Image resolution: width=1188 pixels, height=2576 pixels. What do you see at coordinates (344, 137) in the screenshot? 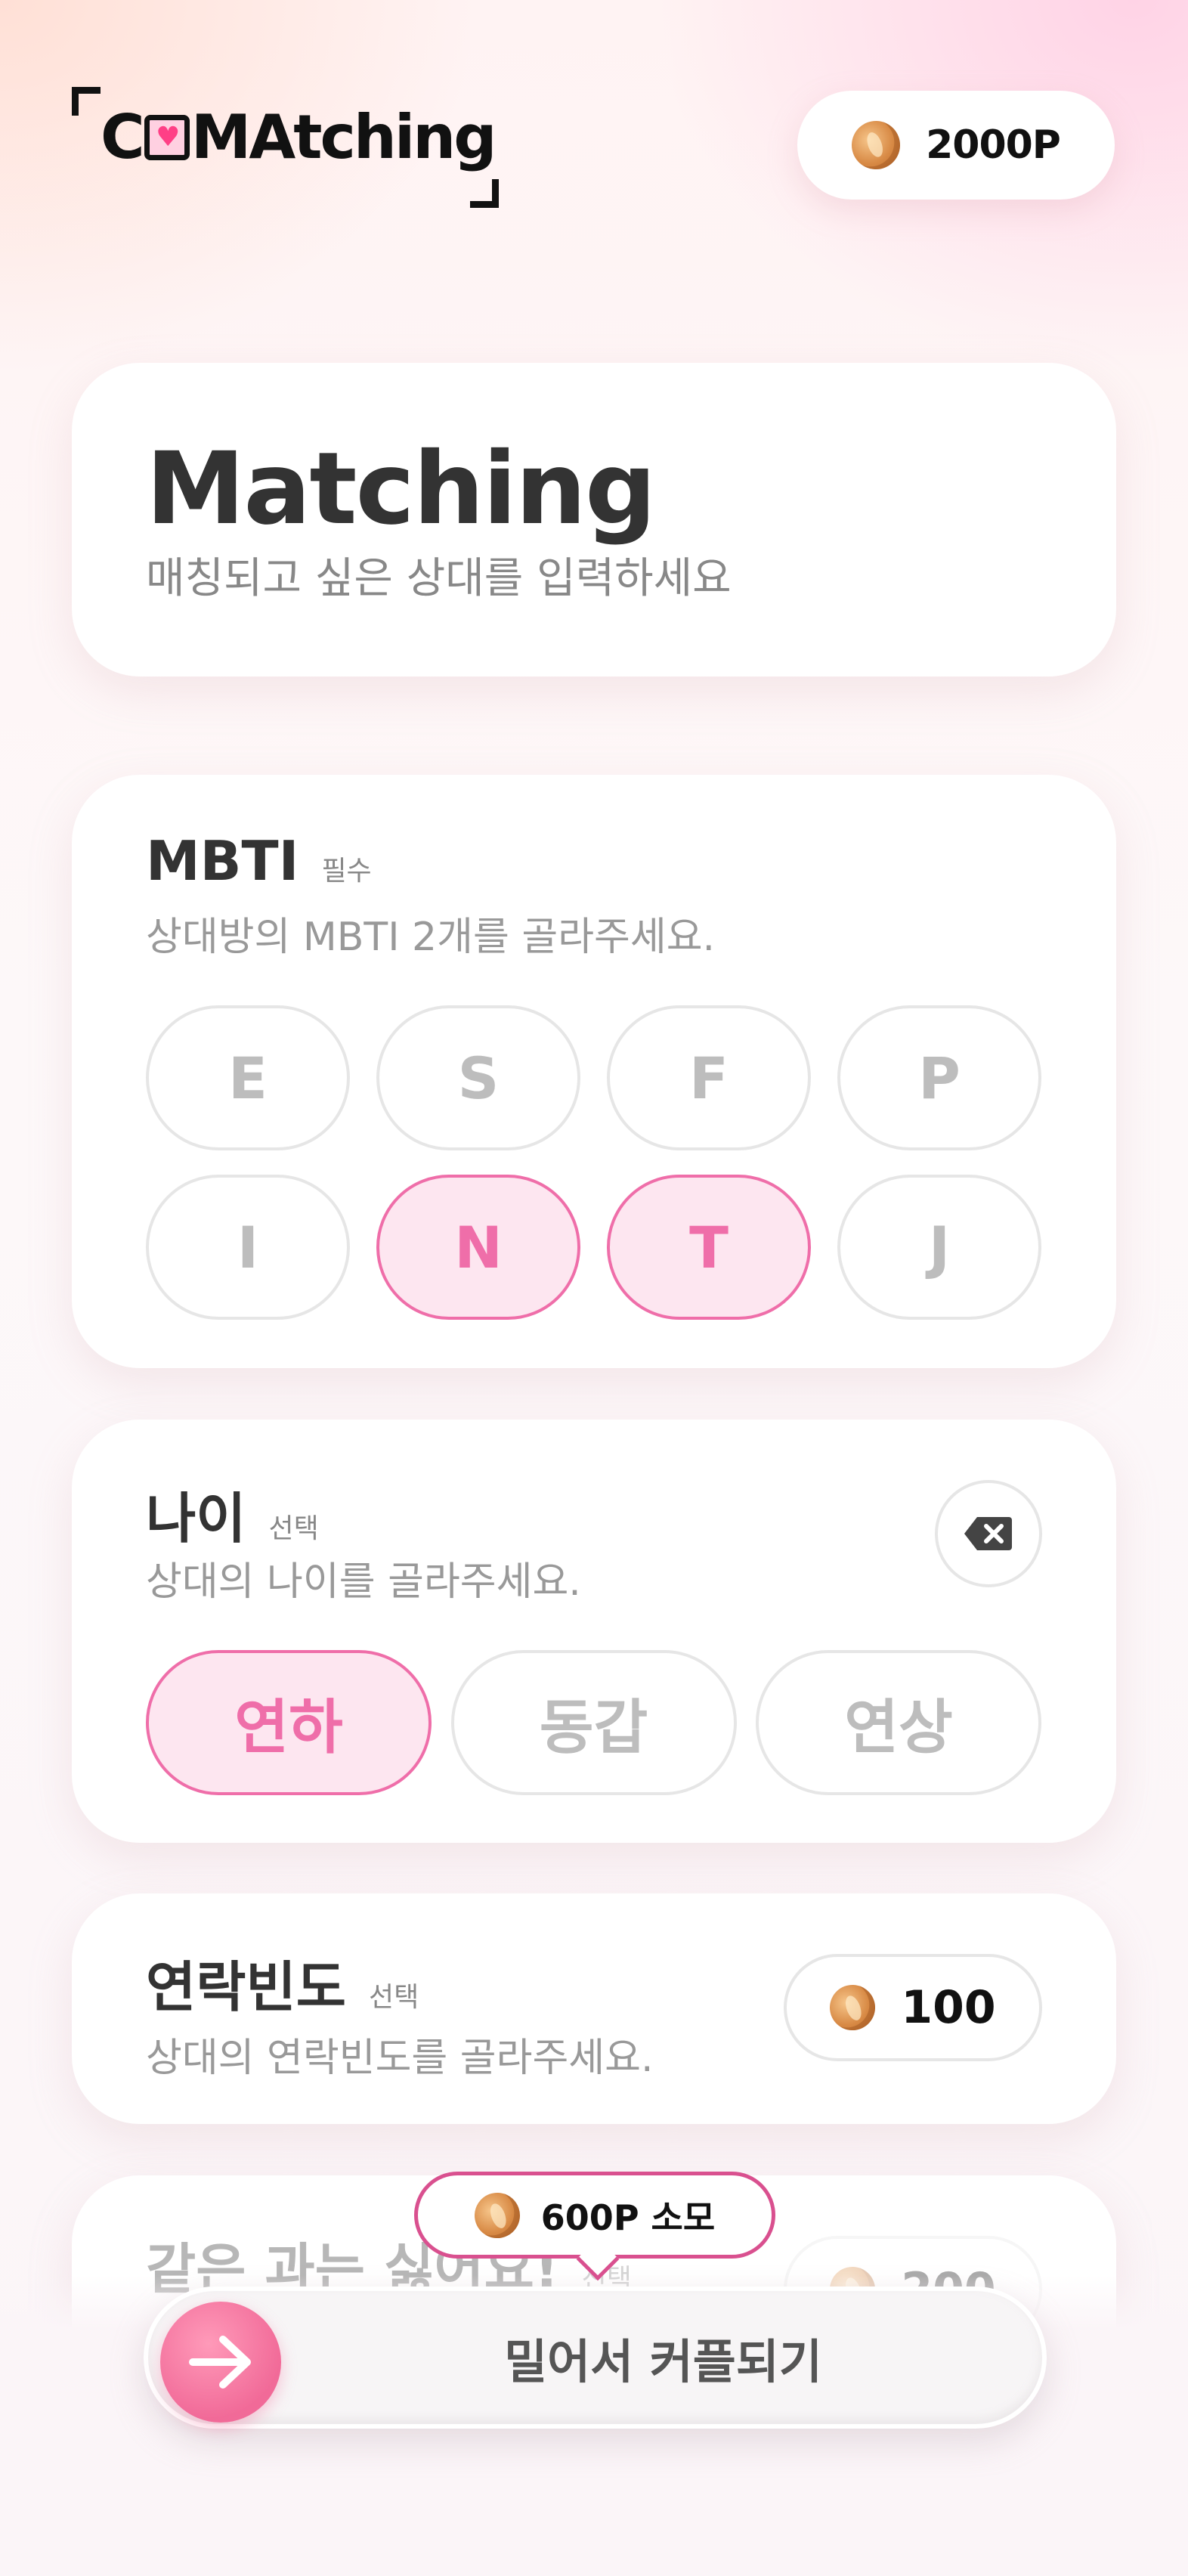
I see `logo-text-end: MAtching` at bounding box center [344, 137].